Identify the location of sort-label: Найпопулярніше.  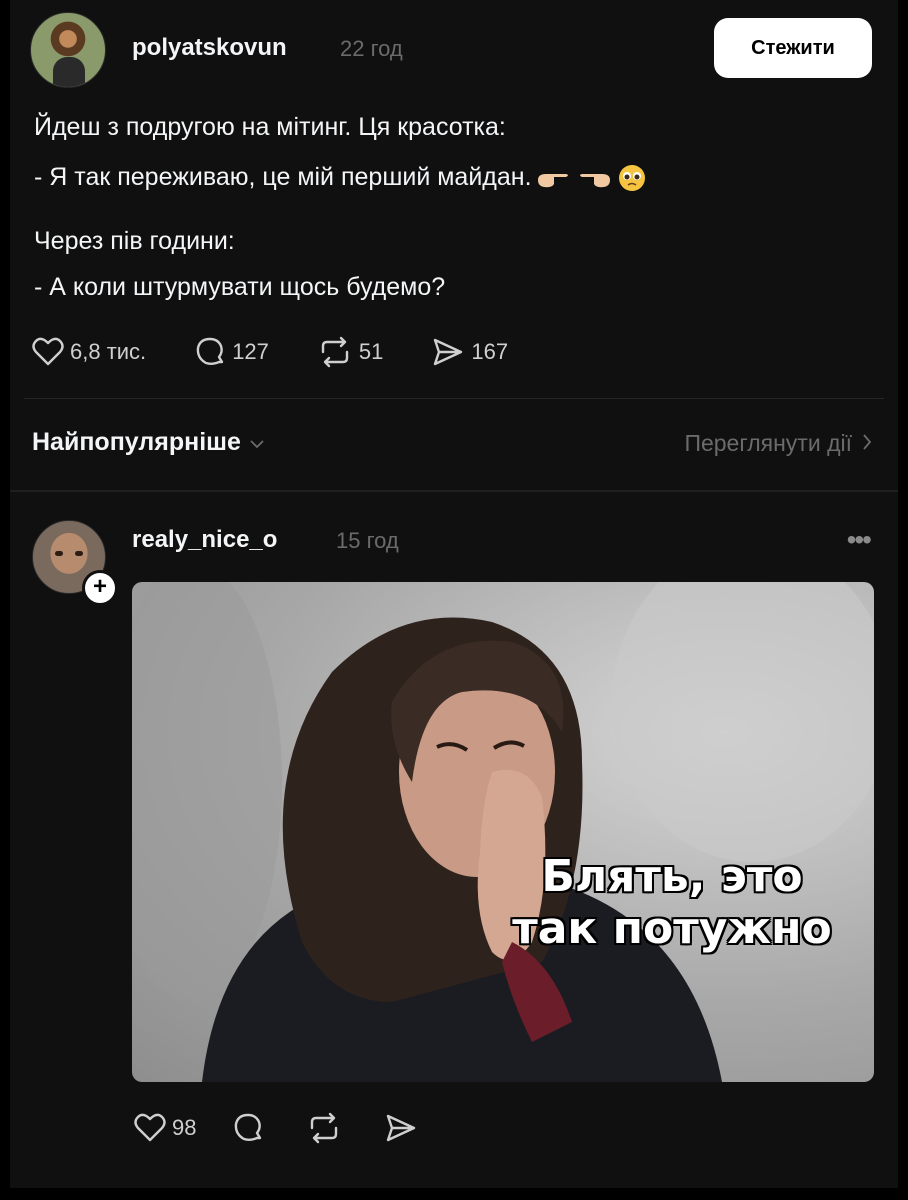
(136, 442).